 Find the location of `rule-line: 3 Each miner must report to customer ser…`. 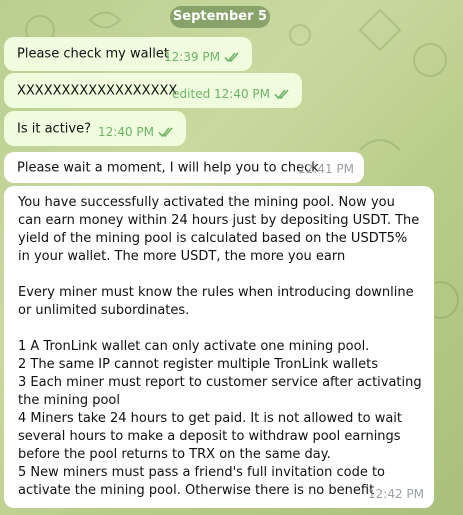

rule-line: 3 Each miner must report to customer ser… is located at coordinates (220, 391).